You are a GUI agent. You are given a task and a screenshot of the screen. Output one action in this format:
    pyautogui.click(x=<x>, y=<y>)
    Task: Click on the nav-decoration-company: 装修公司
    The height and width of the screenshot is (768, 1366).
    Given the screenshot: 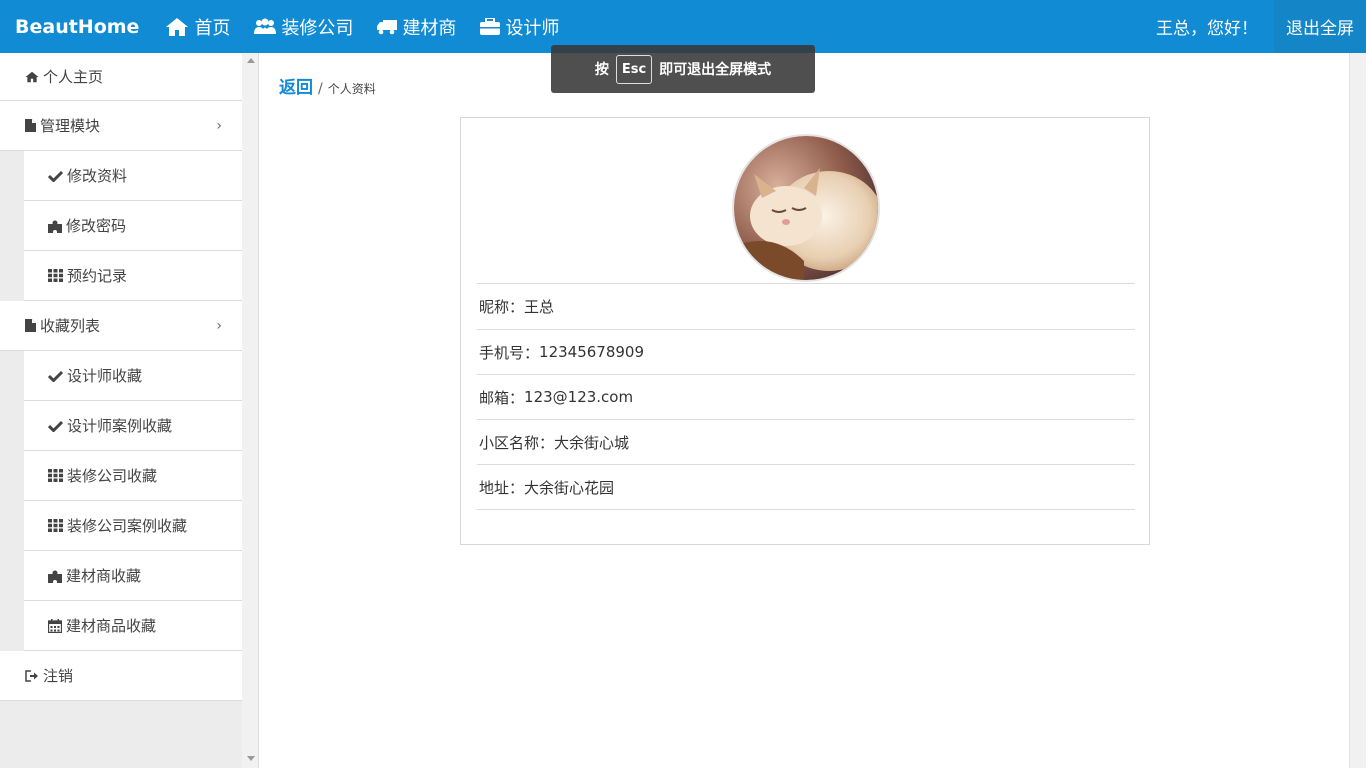 What is the action you would take?
    pyautogui.click(x=303, y=27)
    